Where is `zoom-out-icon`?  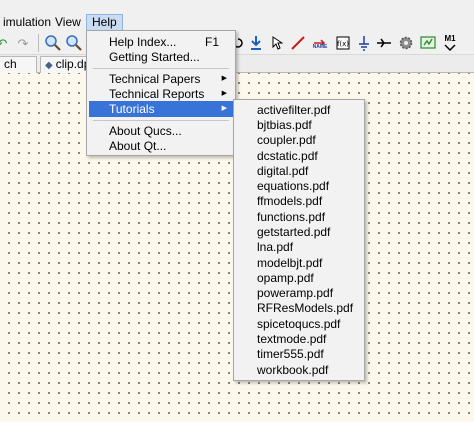 zoom-out-icon is located at coordinates (74, 43).